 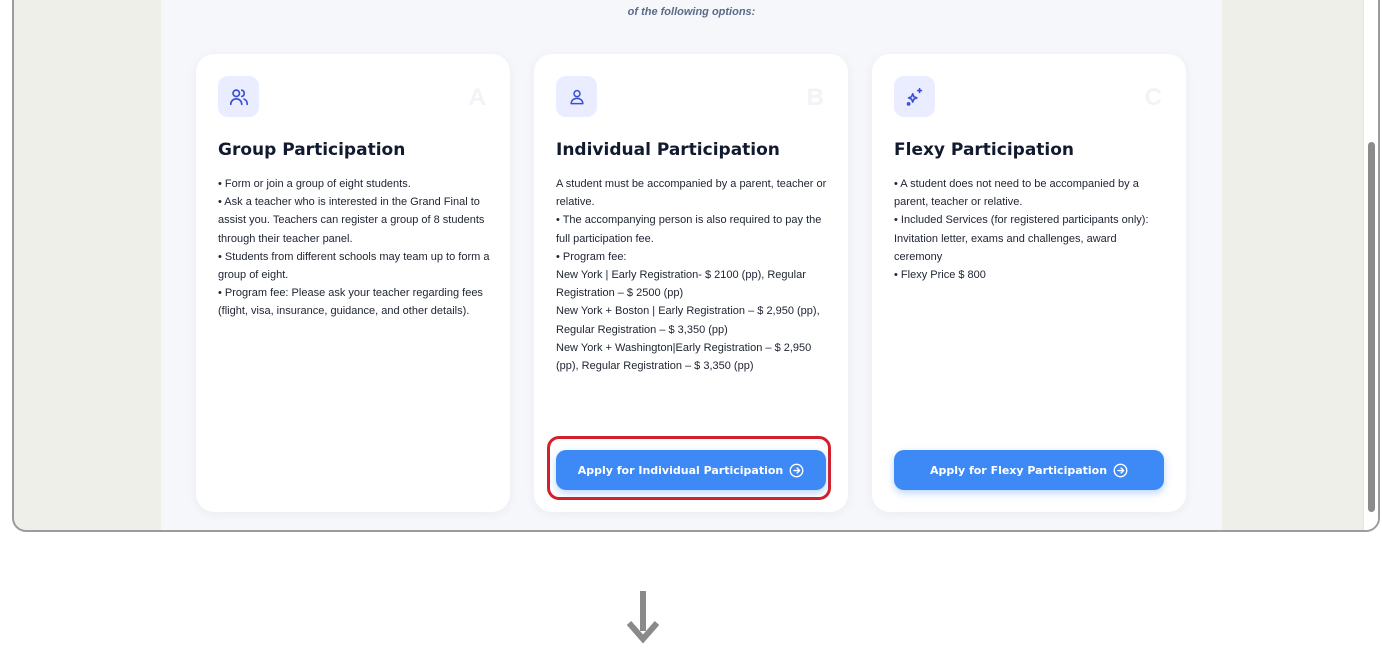 What do you see at coordinates (576, 96) in the screenshot?
I see `user-icon` at bounding box center [576, 96].